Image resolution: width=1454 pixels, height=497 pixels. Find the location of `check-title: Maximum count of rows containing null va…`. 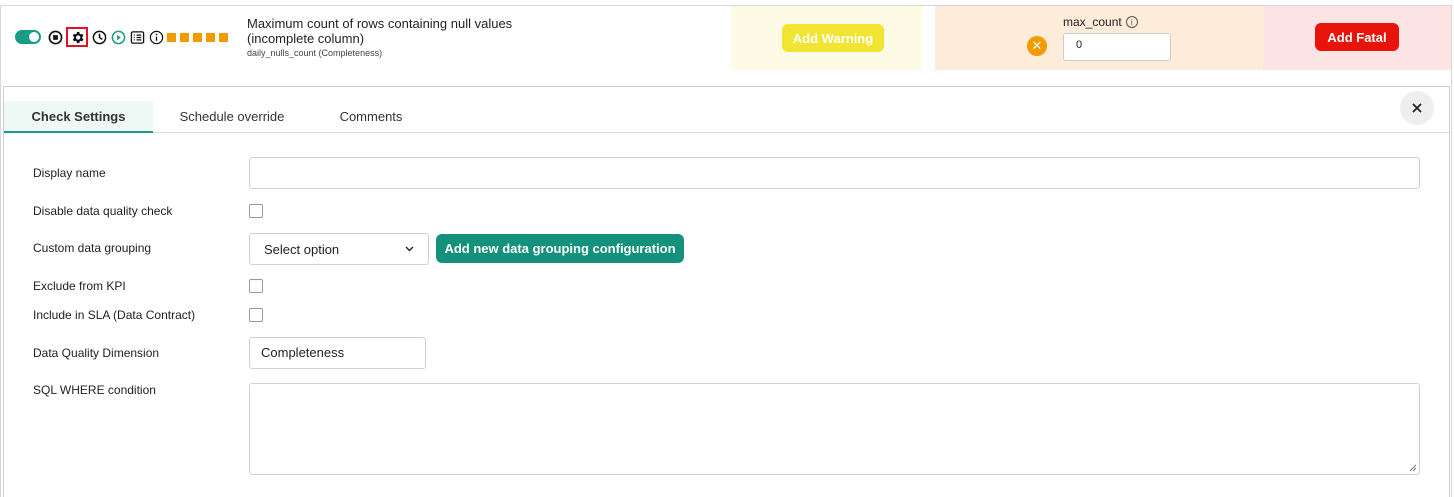

check-title: Maximum count of rows containing null va… is located at coordinates (380, 31).